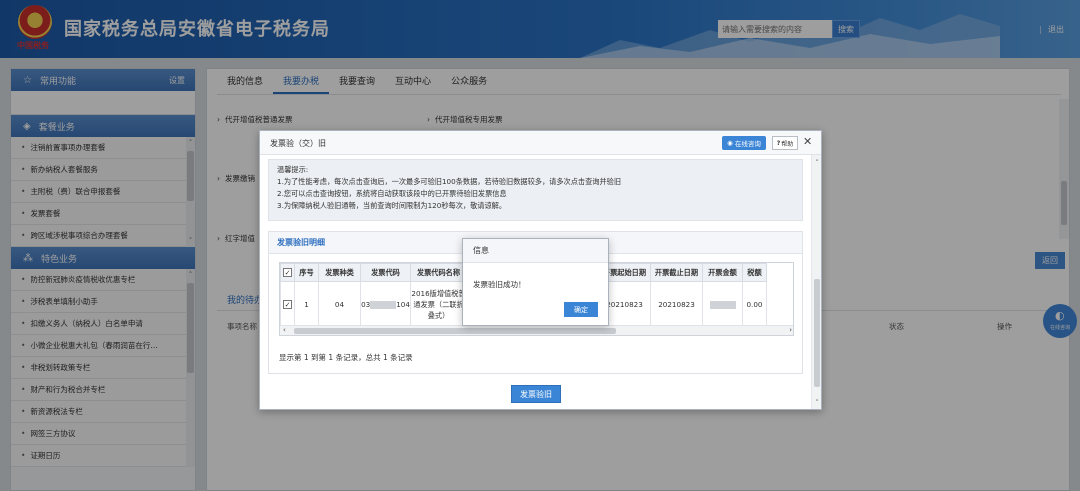 Image resolution: width=1080 pixels, height=491 pixels. Describe the element at coordinates (540, 143) in the screenshot. I see `modal-header: 发票验（交）旧 ◉ 在线咨询 ? 帮助 ✕` at that location.